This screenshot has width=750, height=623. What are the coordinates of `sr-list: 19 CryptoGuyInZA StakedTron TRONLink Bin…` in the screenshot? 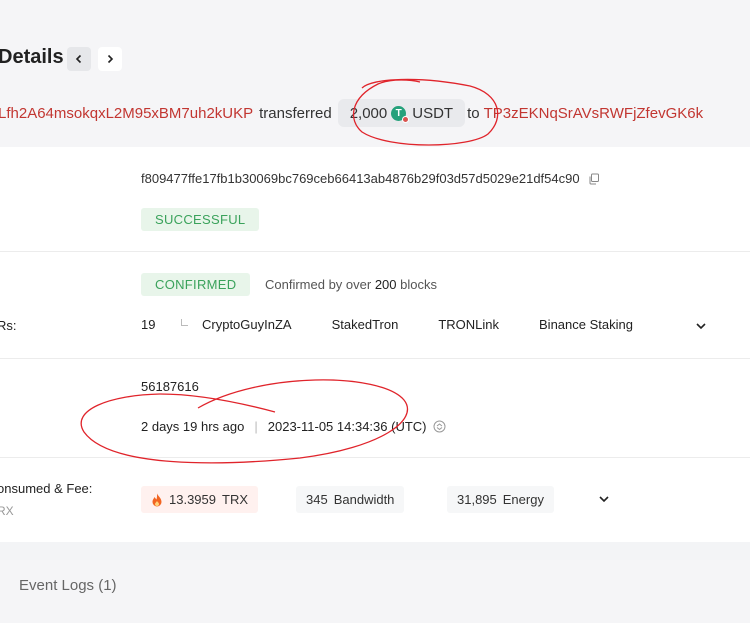 It's located at (407, 324).